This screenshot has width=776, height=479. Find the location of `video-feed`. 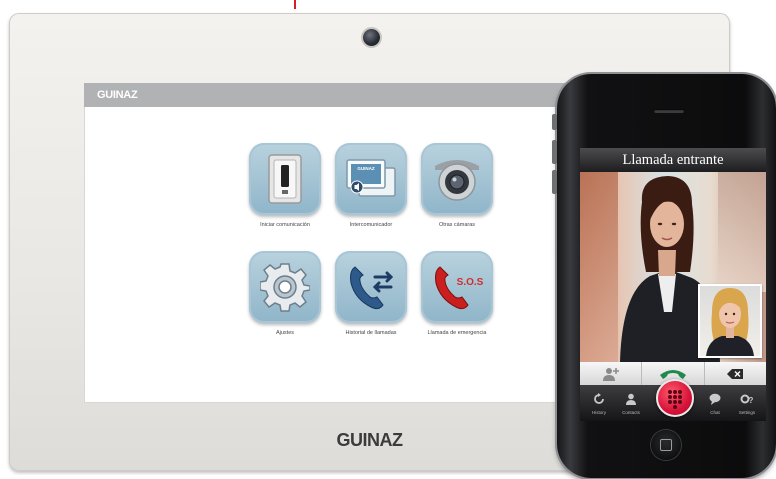

video-feed is located at coordinates (673, 267).